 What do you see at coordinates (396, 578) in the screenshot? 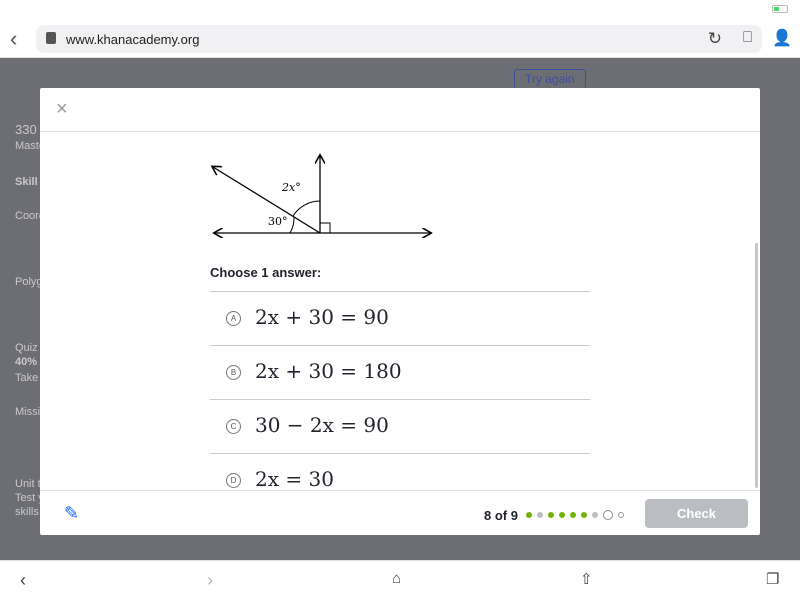
I see `home-icon: ⌂` at bounding box center [396, 578].